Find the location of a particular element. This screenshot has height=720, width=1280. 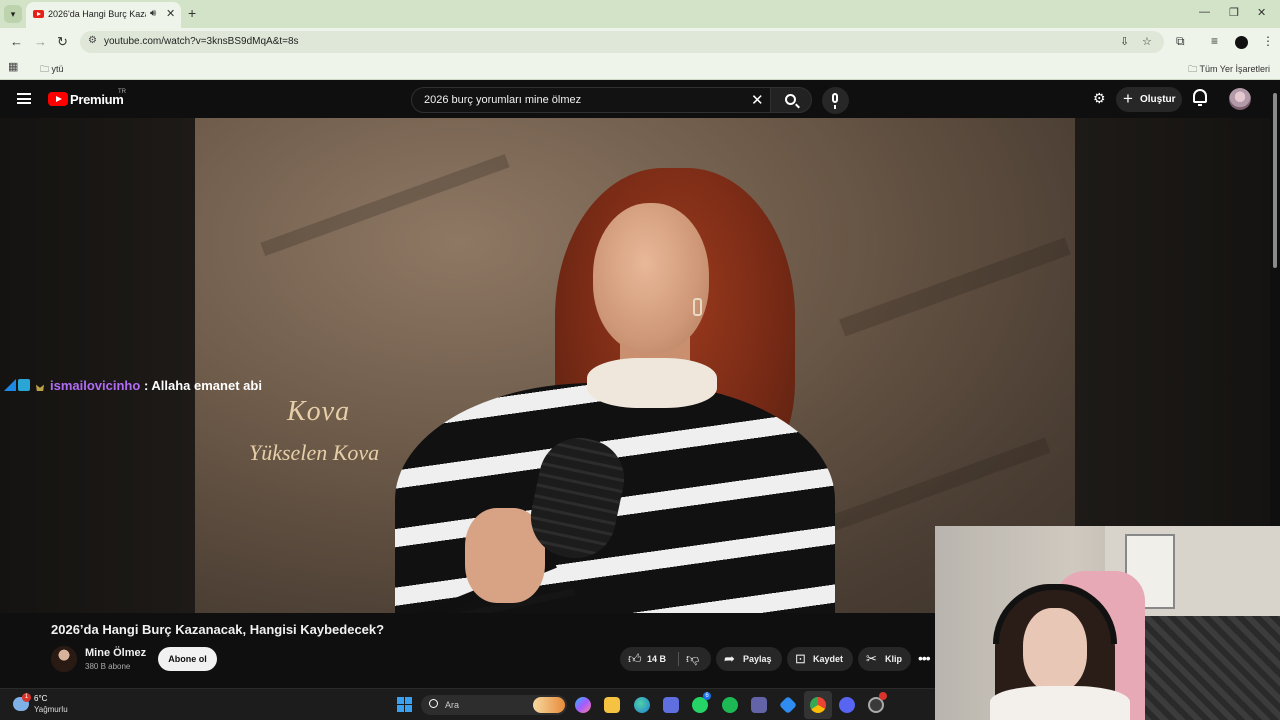

clip-label: Klip is located at coordinates (893, 659).